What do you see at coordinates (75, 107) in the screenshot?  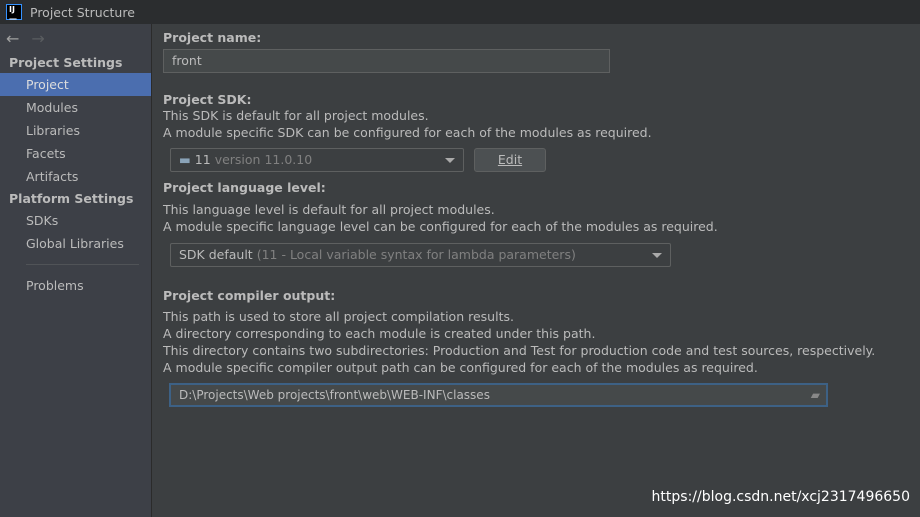 I see `sidebar-item-modules: Modules` at bounding box center [75, 107].